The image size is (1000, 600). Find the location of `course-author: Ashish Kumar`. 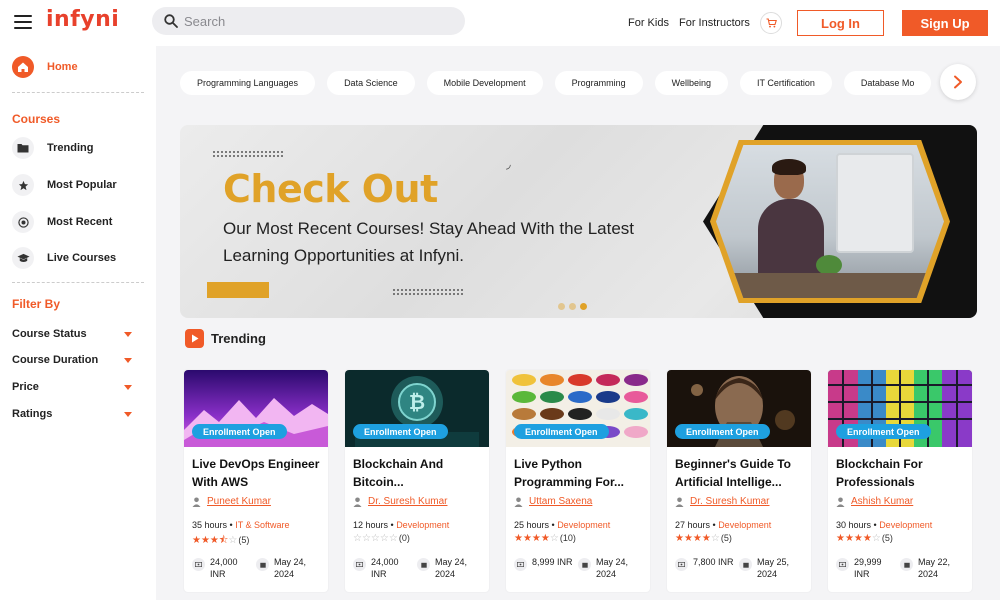

course-author: Ashish Kumar is located at coordinates (874, 501).